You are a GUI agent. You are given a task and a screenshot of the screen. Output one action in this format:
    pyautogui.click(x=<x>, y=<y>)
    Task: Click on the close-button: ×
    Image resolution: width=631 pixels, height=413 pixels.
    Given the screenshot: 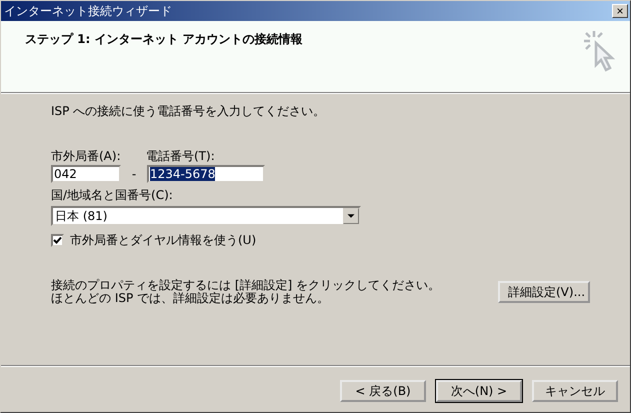 What is the action you would take?
    pyautogui.click(x=620, y=11)
    